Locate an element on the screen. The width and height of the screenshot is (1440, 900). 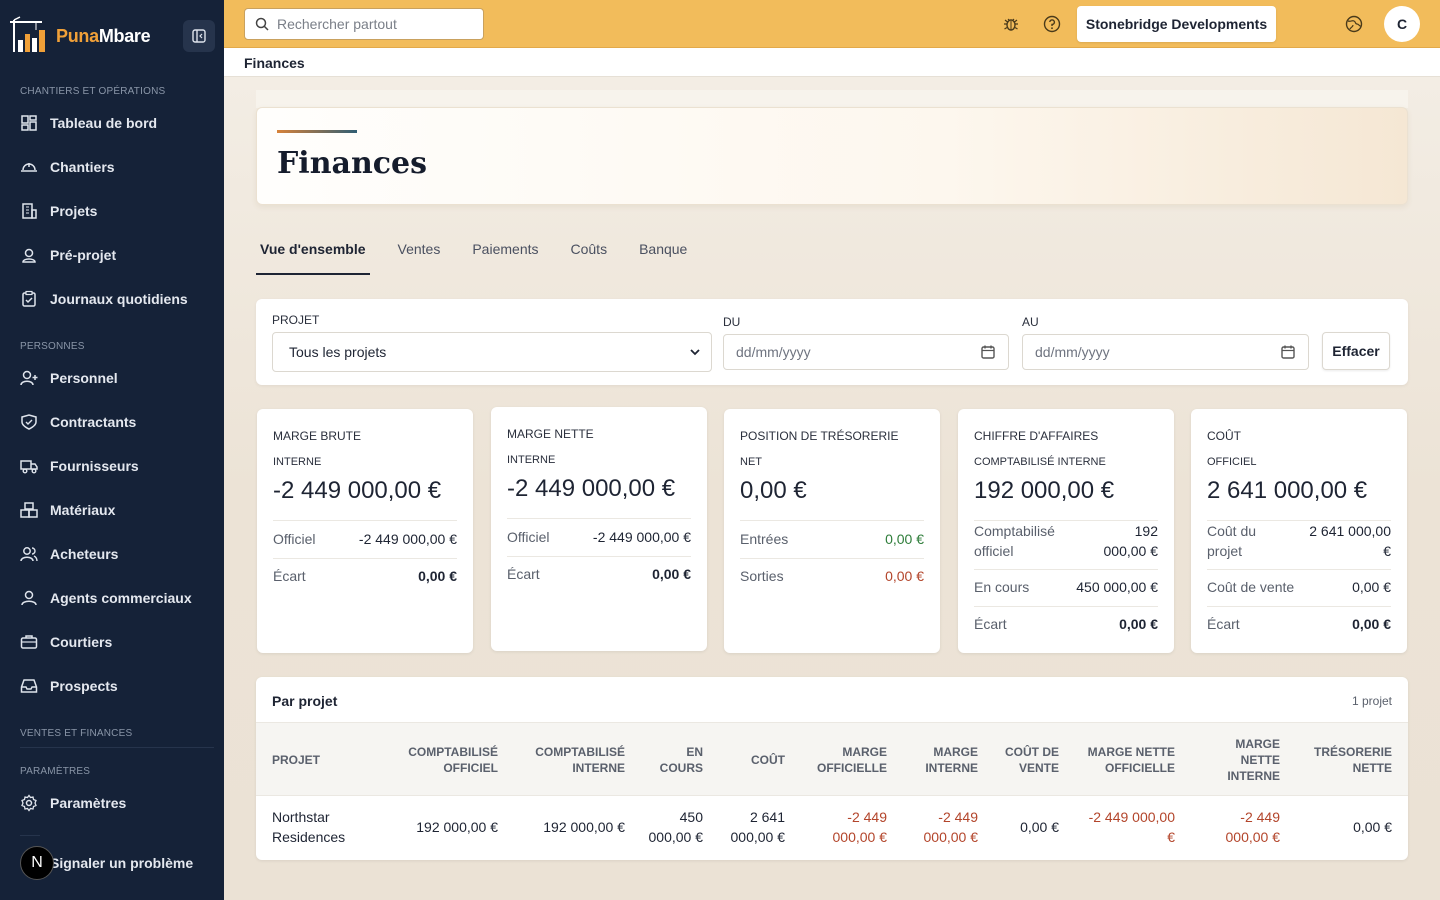
sidebar-item-personnel: Personnel is located at coordinates (115, 378).